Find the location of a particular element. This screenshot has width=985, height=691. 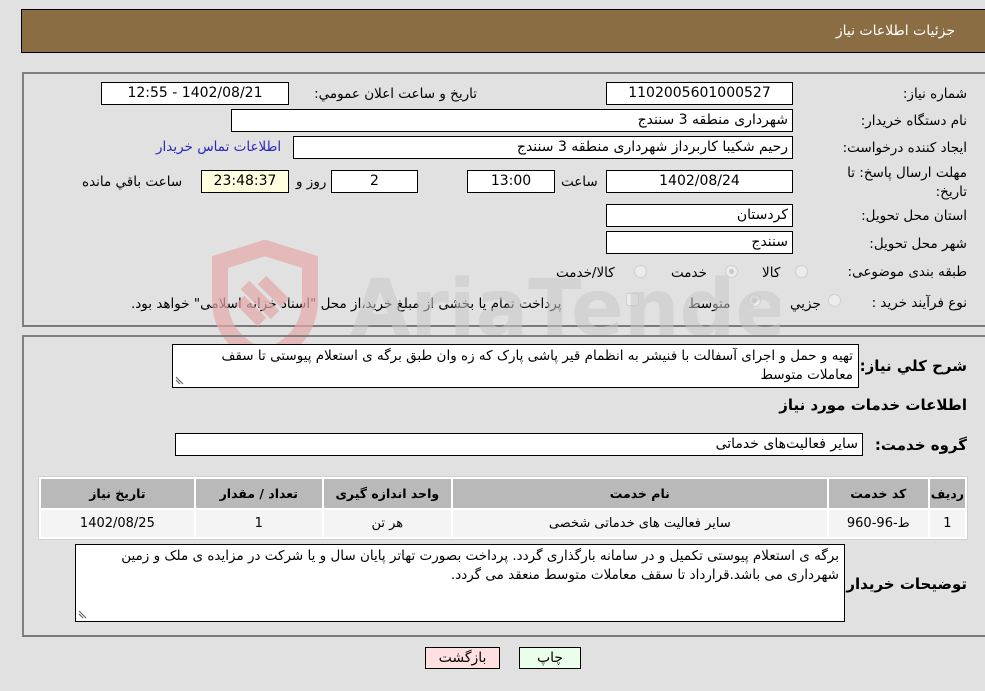

buyer-org-field: شهرداری منطقه 3 سنندج is located at coordinates (512, 120).